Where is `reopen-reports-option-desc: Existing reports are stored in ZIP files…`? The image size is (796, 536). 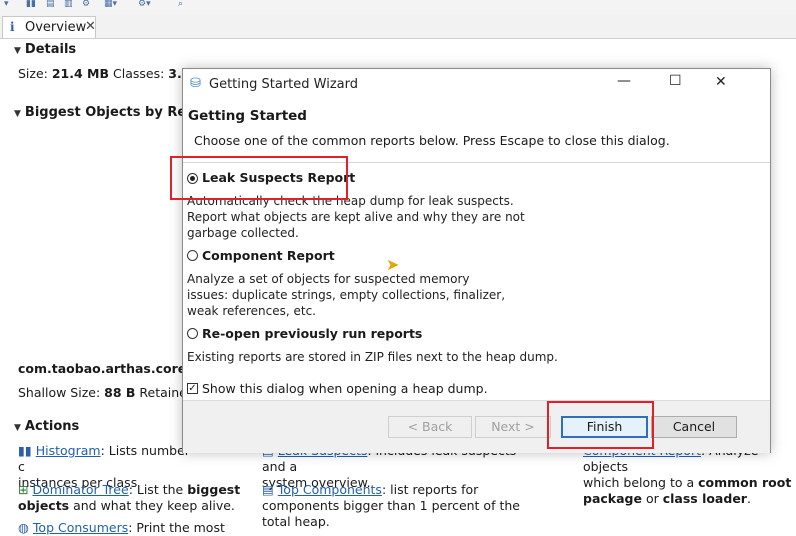
reopen-reports-option-desc: Existing reports are stored in ZIP files… is located at coordinates (372, 357).